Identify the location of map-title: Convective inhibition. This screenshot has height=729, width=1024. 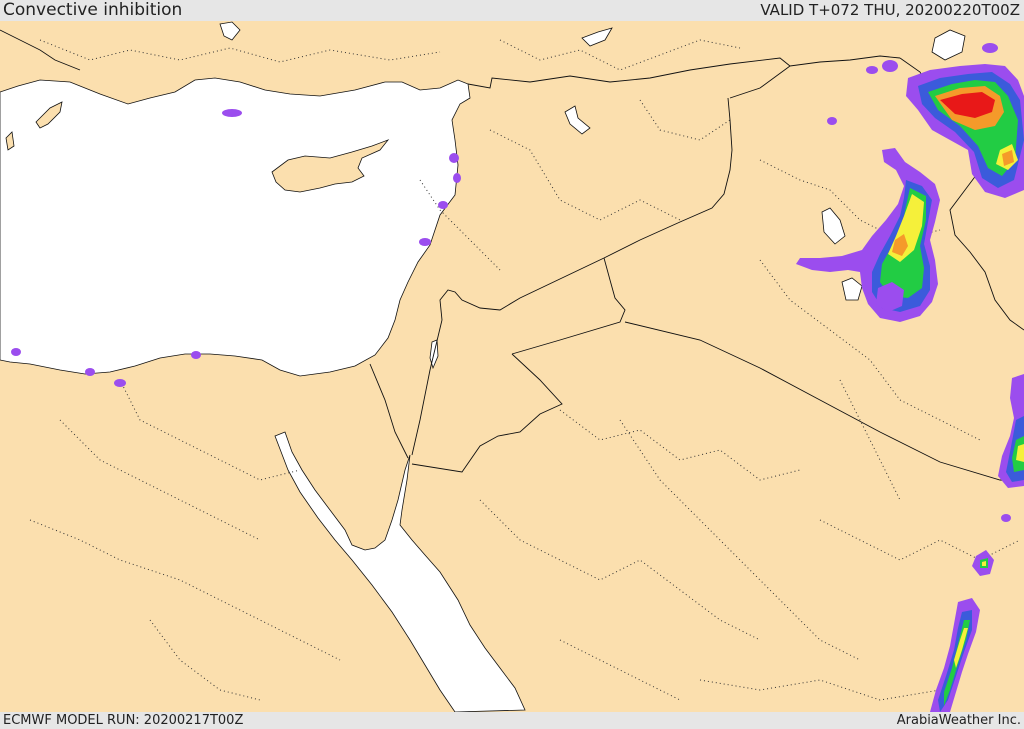
(93, 10).